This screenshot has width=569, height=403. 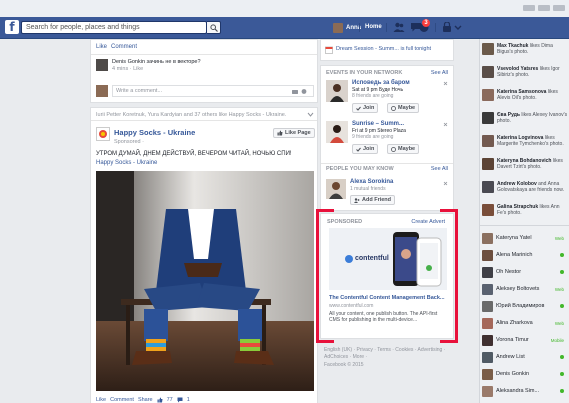 I want to click on search-input: Search for people, places and things, so click(x=114, y=27).